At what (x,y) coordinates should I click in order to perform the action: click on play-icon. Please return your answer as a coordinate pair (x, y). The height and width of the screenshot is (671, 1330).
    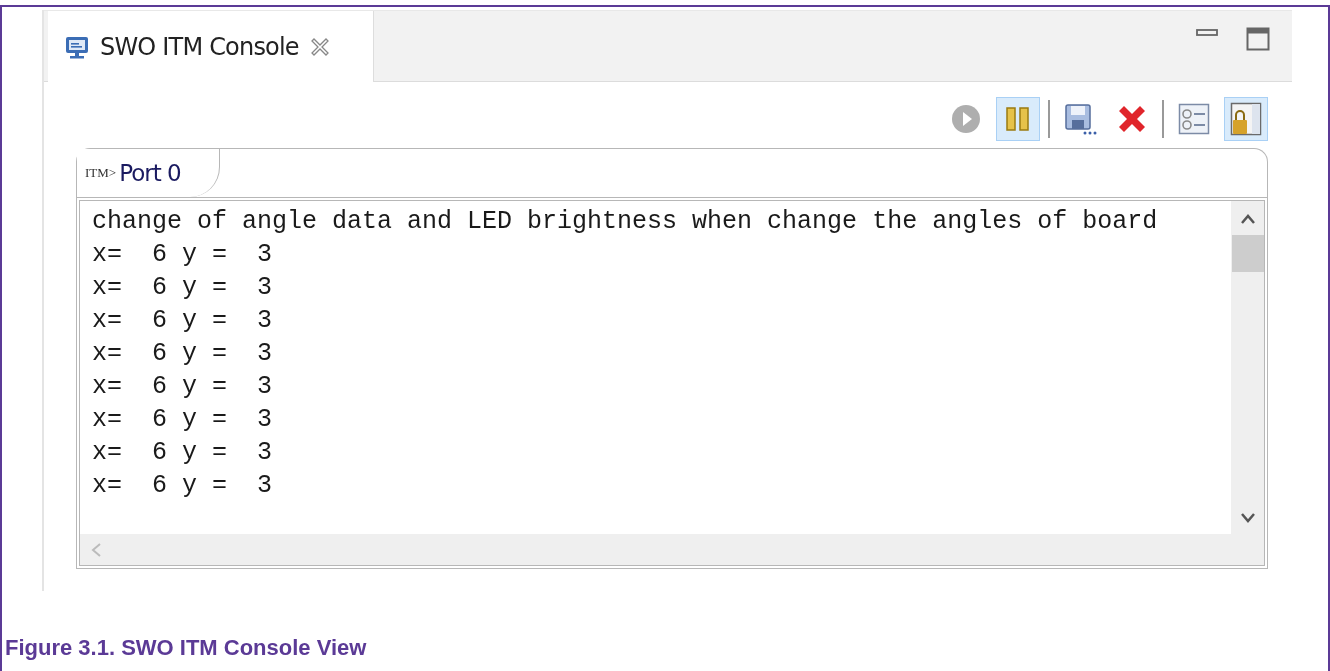
    Looking at the image, I should click on (966, 119).